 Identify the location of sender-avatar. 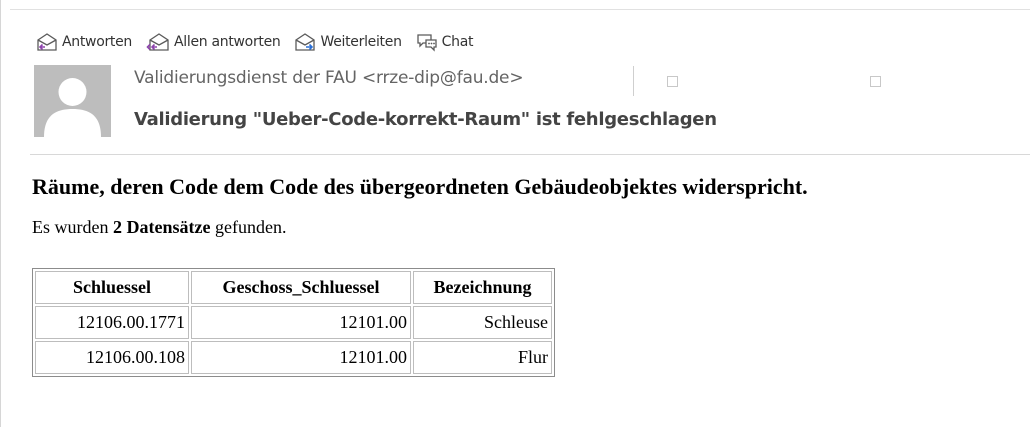
(72, 101).